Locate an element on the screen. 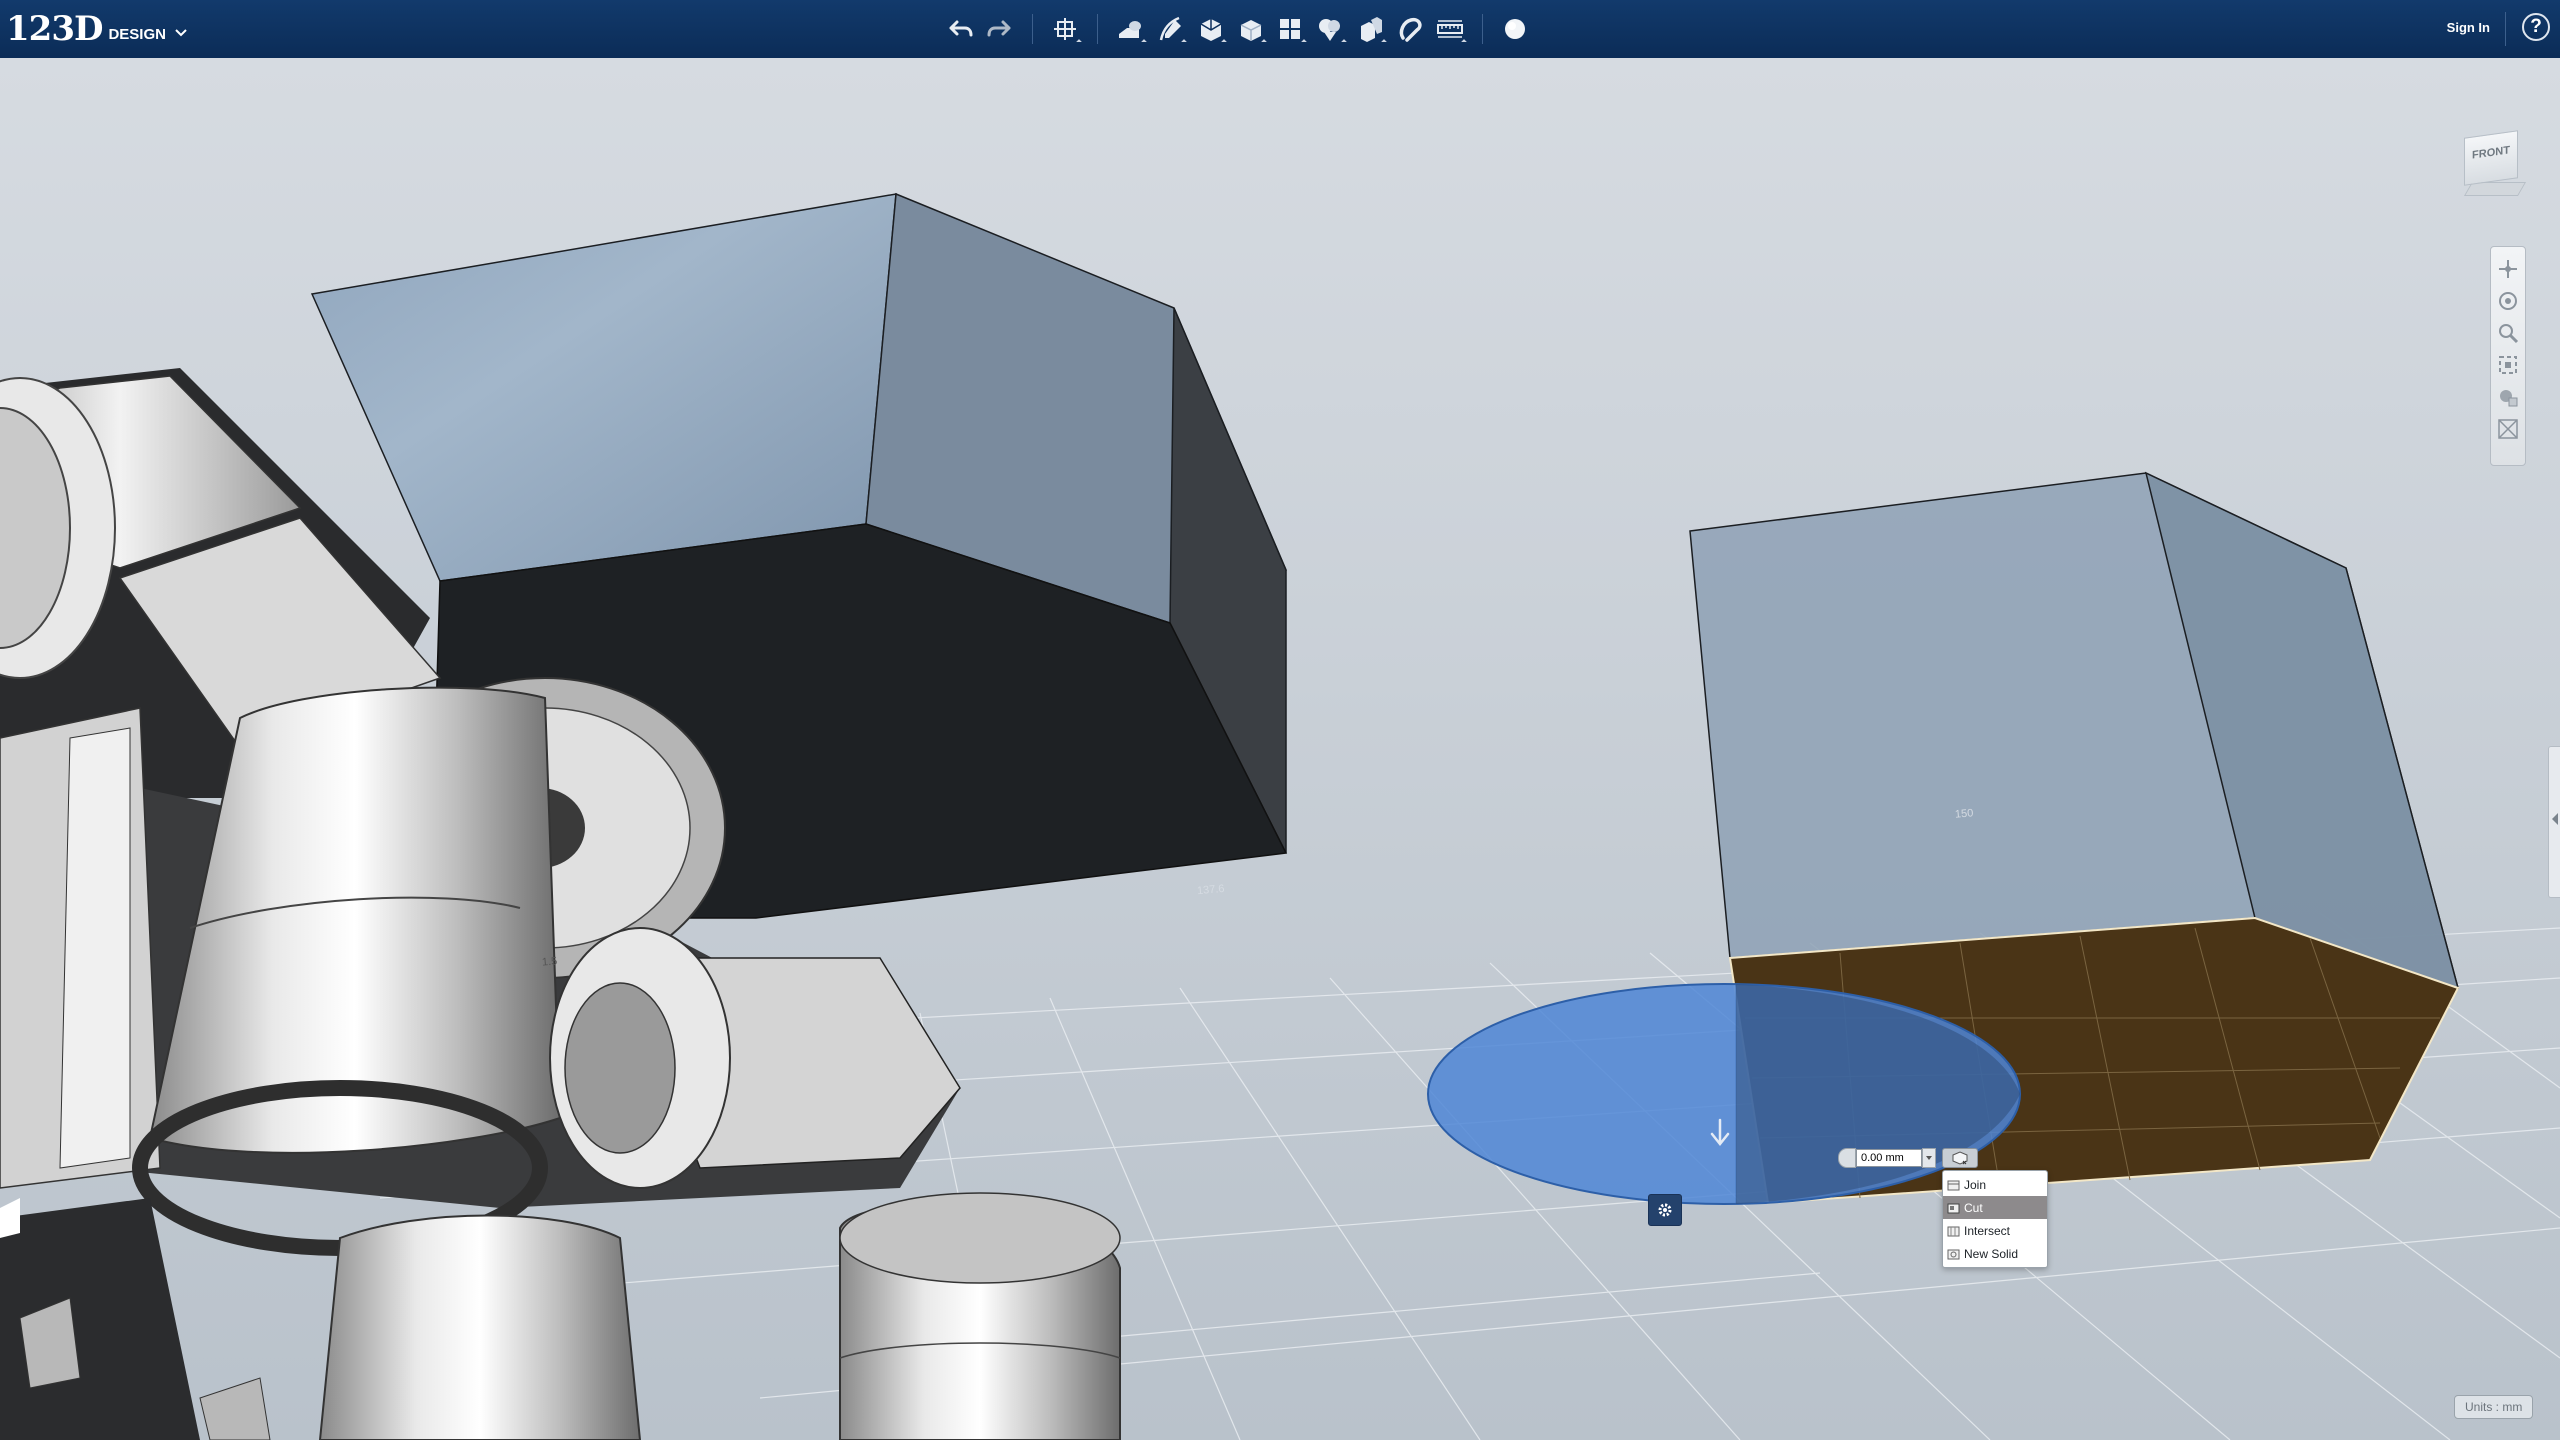  pan-icon is located at coordinates (2508, 269).